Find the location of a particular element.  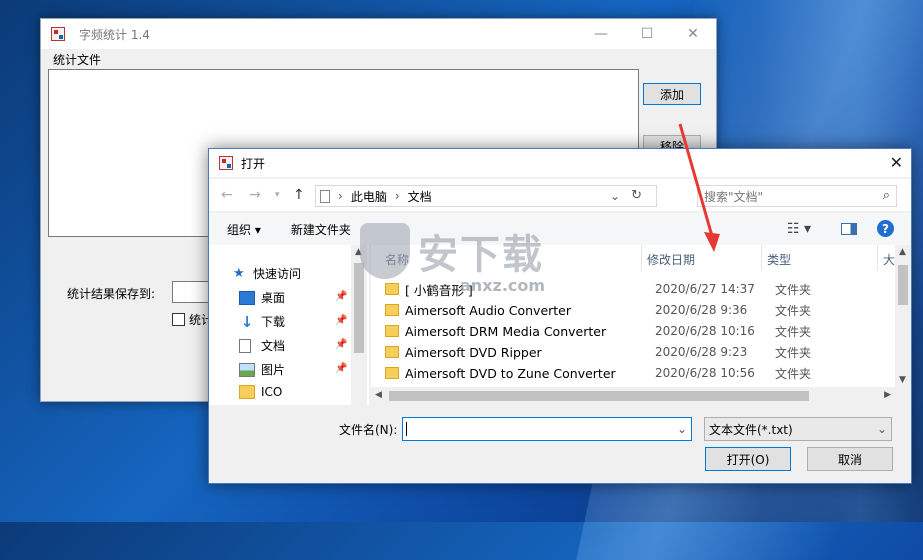

dialog-app-icon is located at coordinates (226, 163).